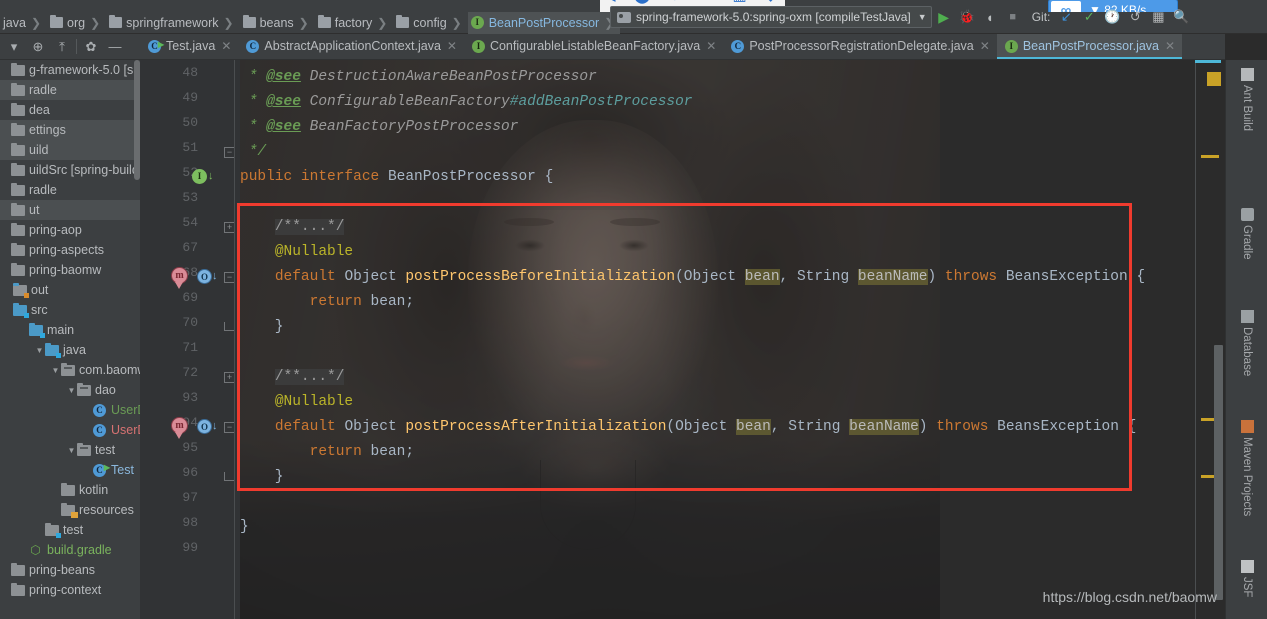 This screenshot has width=1267, height=619. What do you see at coordinates (199, 176) in the screenshot?
I see `implemented-by-icon: I` at bounding box center [199, 176].